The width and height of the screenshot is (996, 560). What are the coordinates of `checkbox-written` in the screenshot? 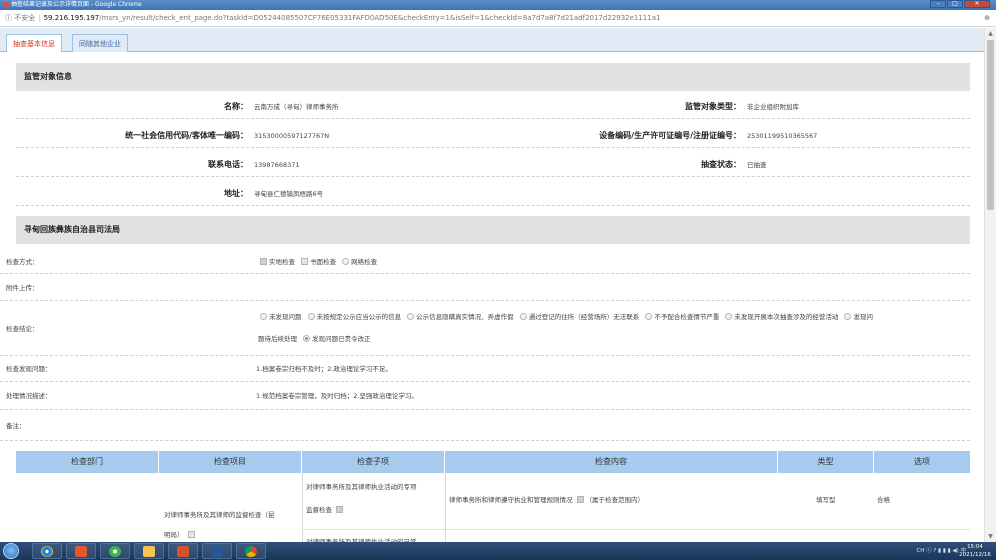 It's located at (305, 261).